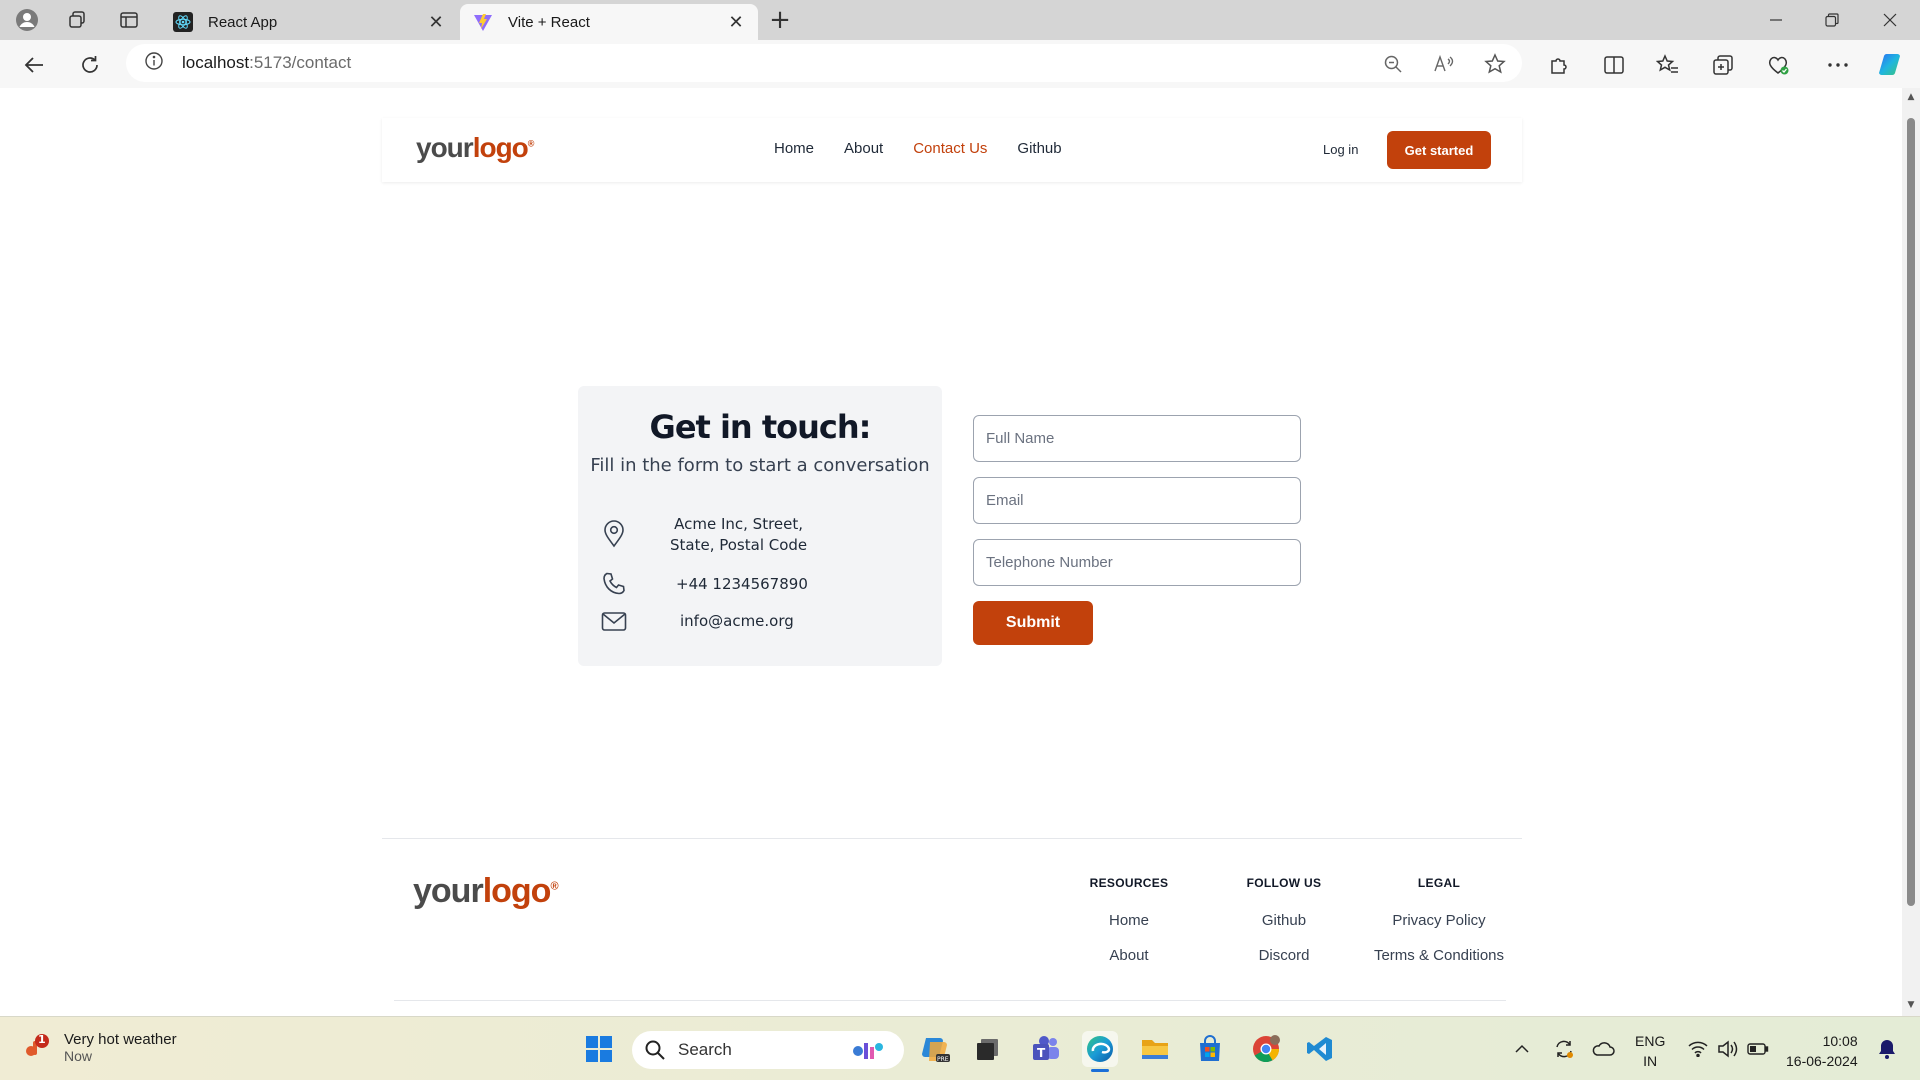  Describe the element at coordinates (1046, 1049) in the screenshot. I see `teams-icon: T` at that location.